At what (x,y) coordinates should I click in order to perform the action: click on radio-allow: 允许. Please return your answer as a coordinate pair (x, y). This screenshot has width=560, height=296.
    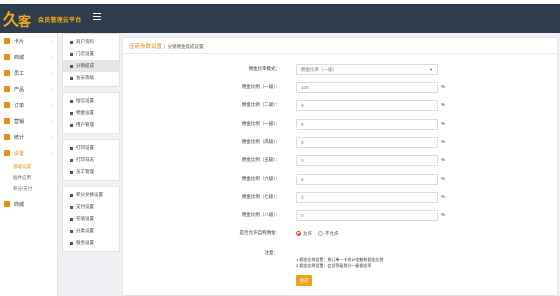
    Looking at the image, I should click on (304, 234).